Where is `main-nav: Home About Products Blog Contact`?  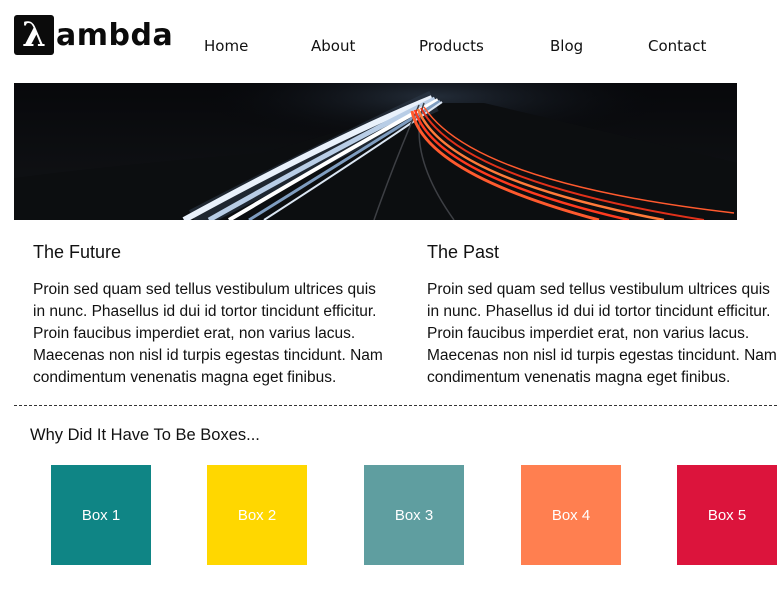 main-nav: Home About Products Blog Contact is located at coordinates (388, 47).